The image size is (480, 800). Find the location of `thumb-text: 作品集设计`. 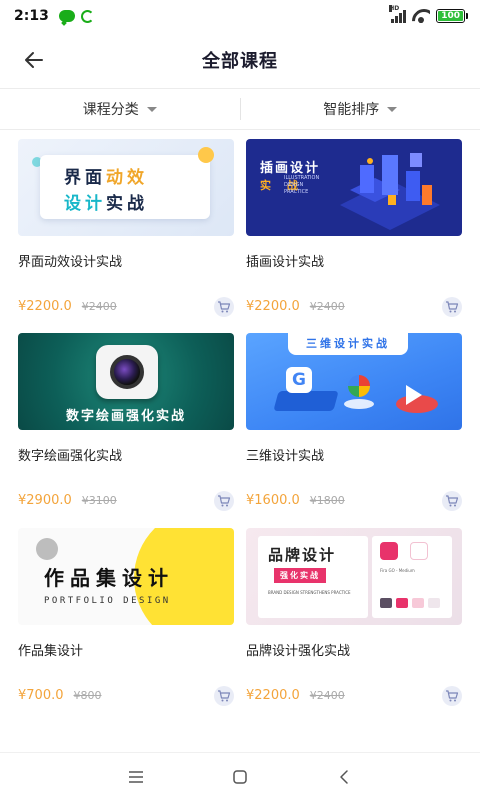

thumb-text: 作品集设计 is located at coordinates (109, 578).